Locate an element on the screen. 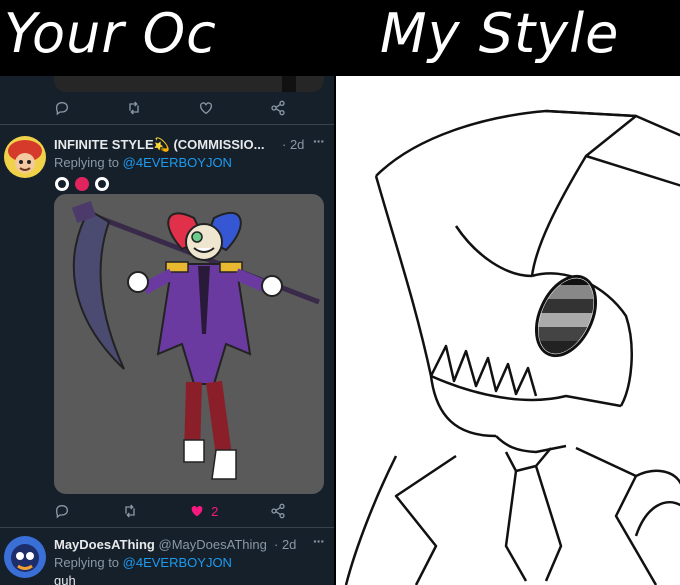 The image size is (680, 585). previous-tweet-actions is located at coordinates (170, 108).